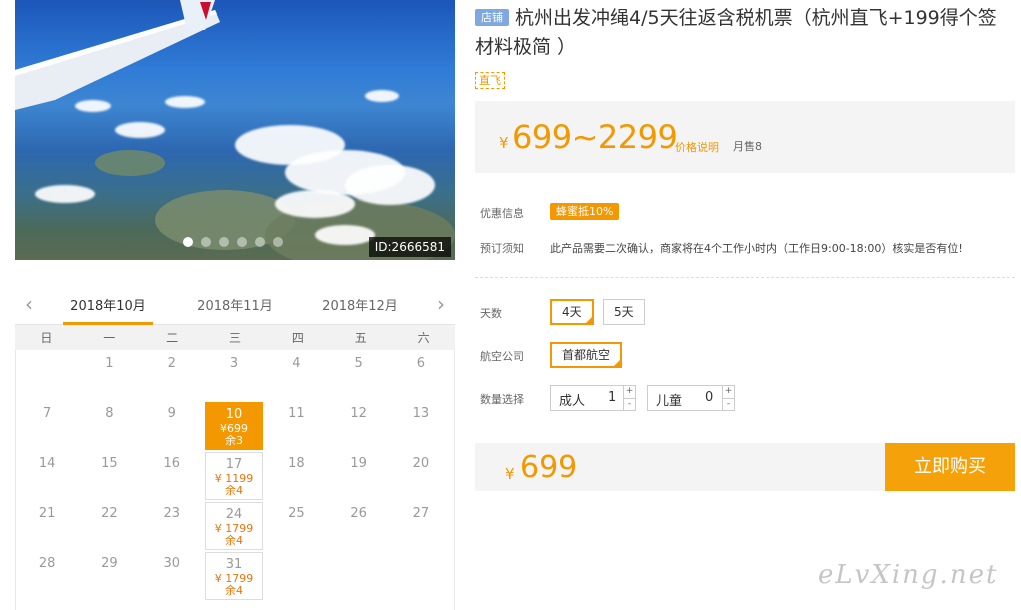 The width and height of the screenshot is (1021, 610). I want to click on calendar-day-number: 10, so click(234, 414).